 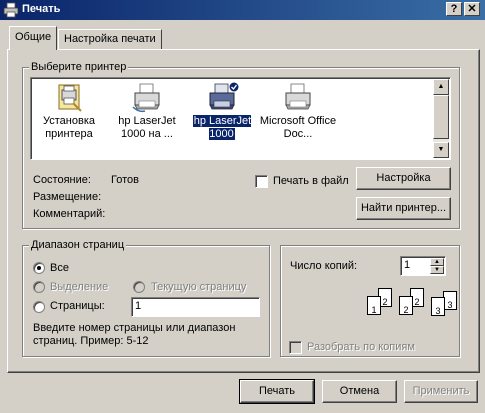 I want to click on window-title: Печать, so click(x=41, y=9).